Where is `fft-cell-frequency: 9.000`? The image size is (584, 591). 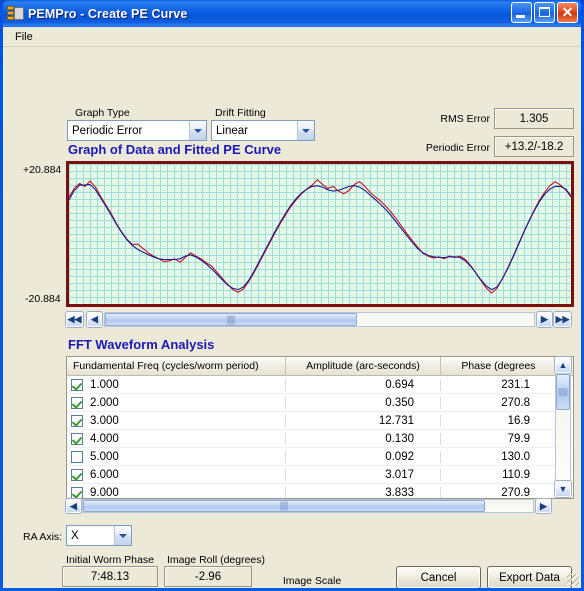
fft-cell-frequency: 9.000 is located at coordinates (176, 492).